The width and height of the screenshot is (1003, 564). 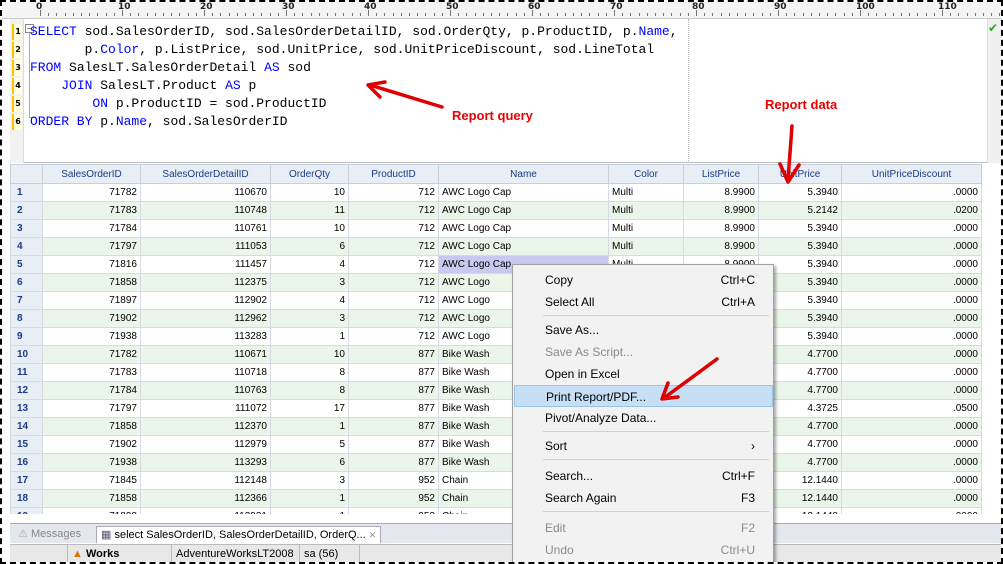 What do you see at coordinates (26, 408) in the screenshot?
I see `row-number: 13` at bounding box center [26, 408].